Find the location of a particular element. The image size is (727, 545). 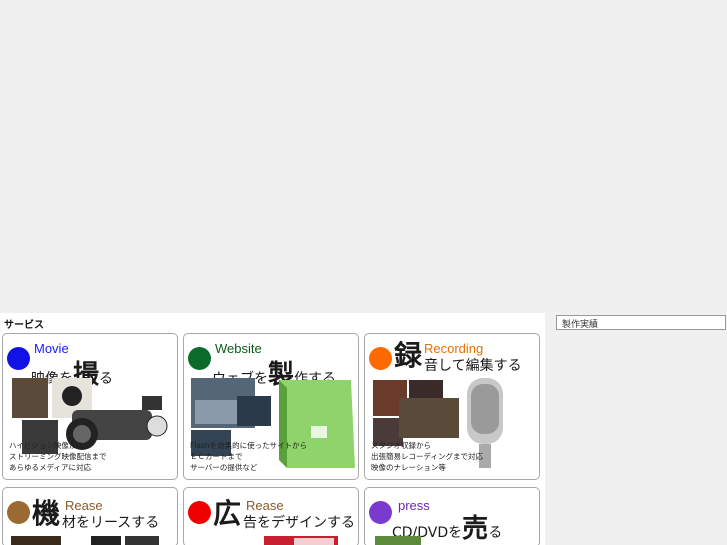

red-dot-icon is located at coordinates (199, 512).